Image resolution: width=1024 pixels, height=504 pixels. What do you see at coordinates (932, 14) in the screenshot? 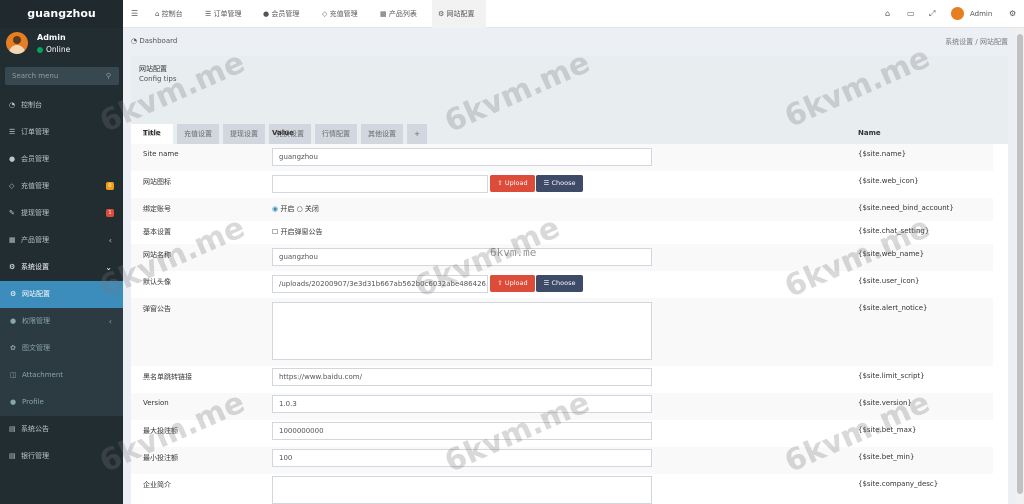
I see `fullscreen-icon: ⤢` at bounding box center [932, 14].